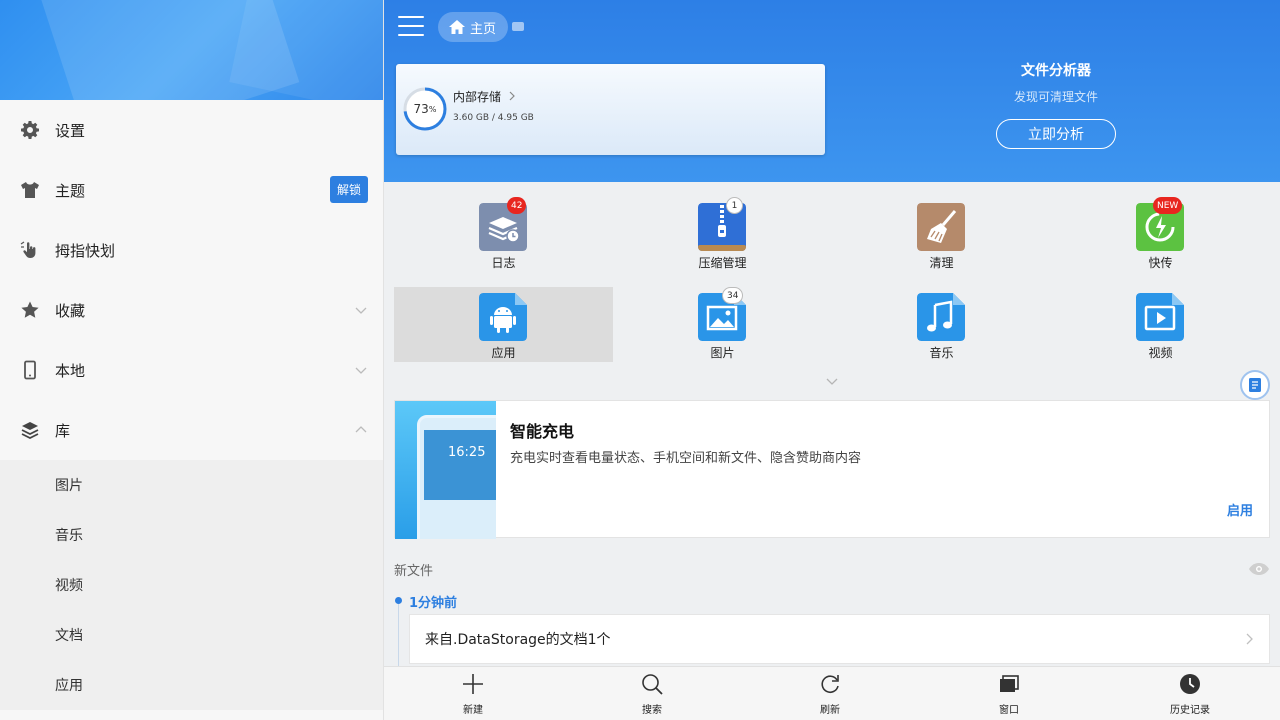  I want to click on music-icon, so click(941, 317).